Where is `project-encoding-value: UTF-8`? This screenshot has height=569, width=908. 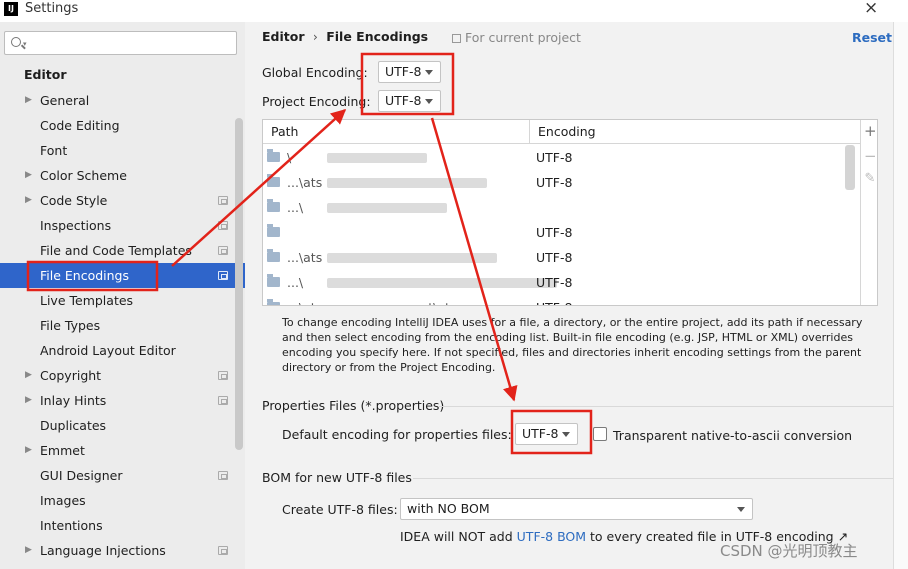
project-encoding-value: UTF-8 is located at coordinates (403, 100).